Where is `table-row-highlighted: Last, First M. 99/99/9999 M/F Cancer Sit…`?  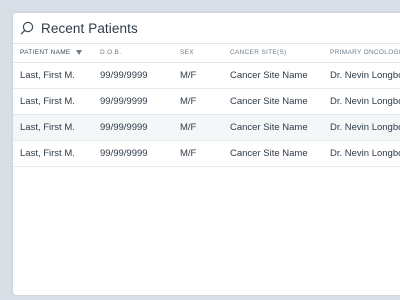 table-row-highlighted: Last, First M. 99/99/9999 M/F Cancer Sit… is located at coordinates (206, 127).